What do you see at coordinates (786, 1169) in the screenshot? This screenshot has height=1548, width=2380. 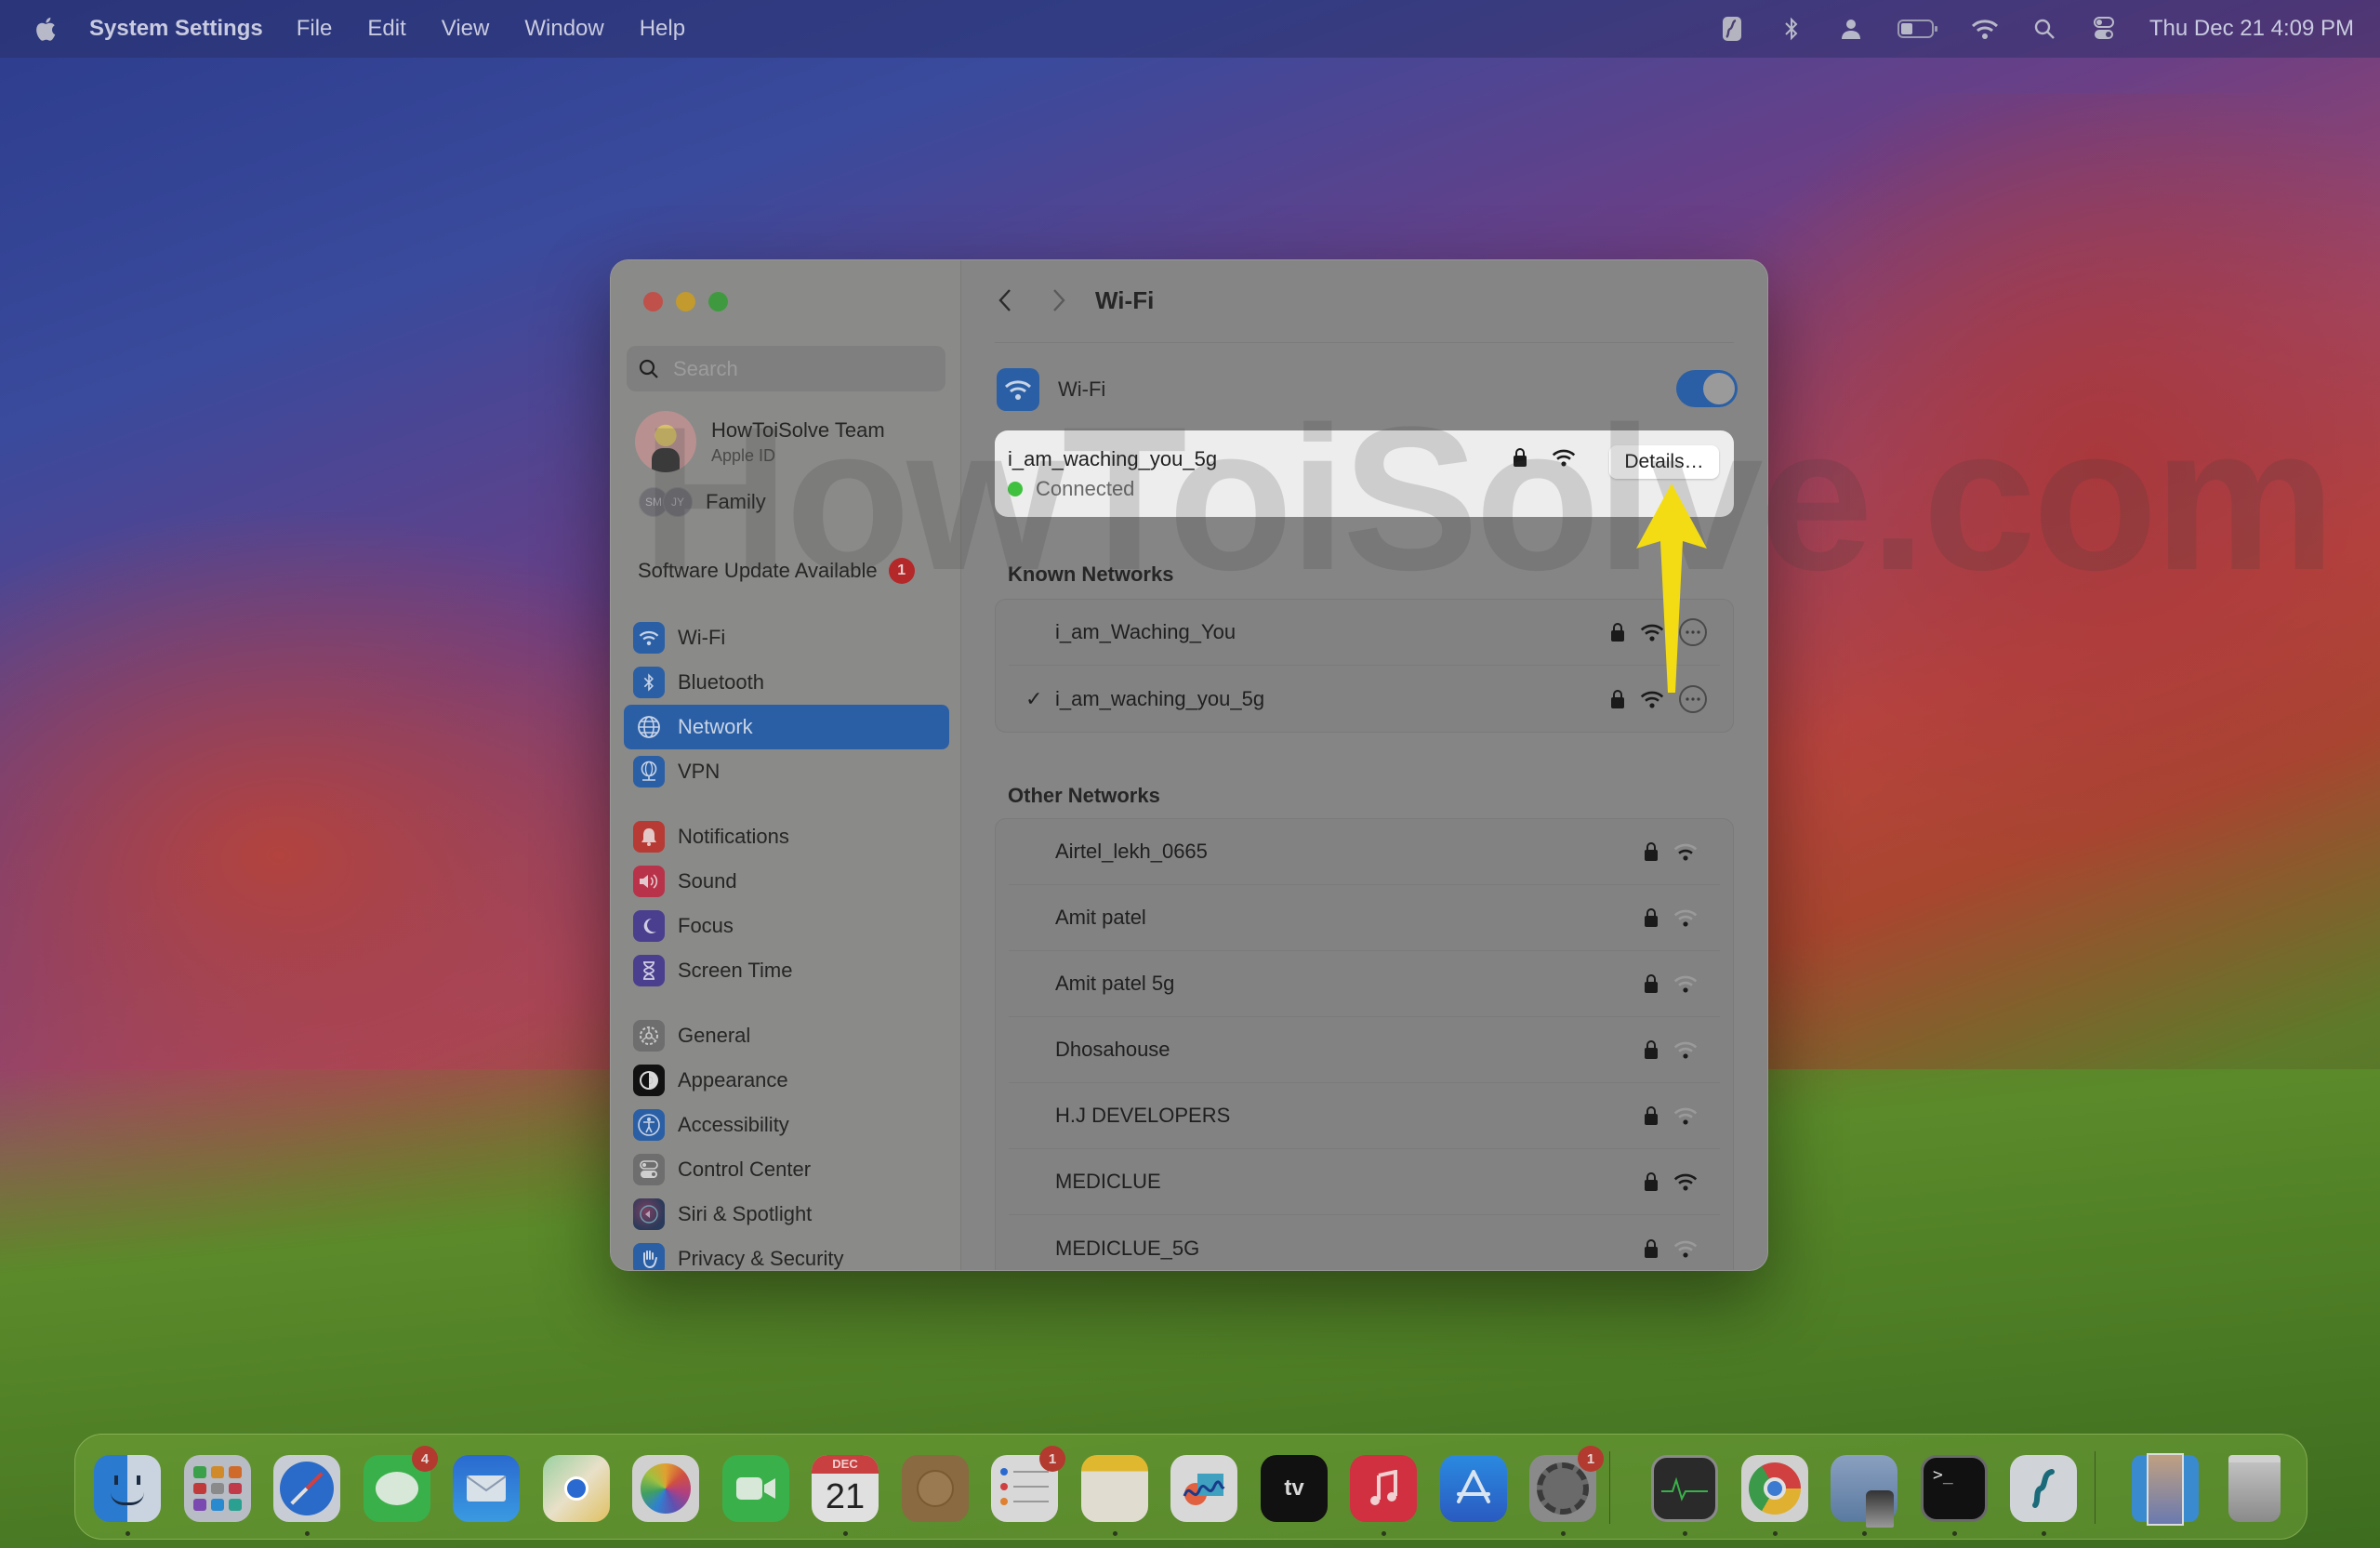 I see `sidebar-item-control-center: Control Center` at bounding box center [786, 1169].